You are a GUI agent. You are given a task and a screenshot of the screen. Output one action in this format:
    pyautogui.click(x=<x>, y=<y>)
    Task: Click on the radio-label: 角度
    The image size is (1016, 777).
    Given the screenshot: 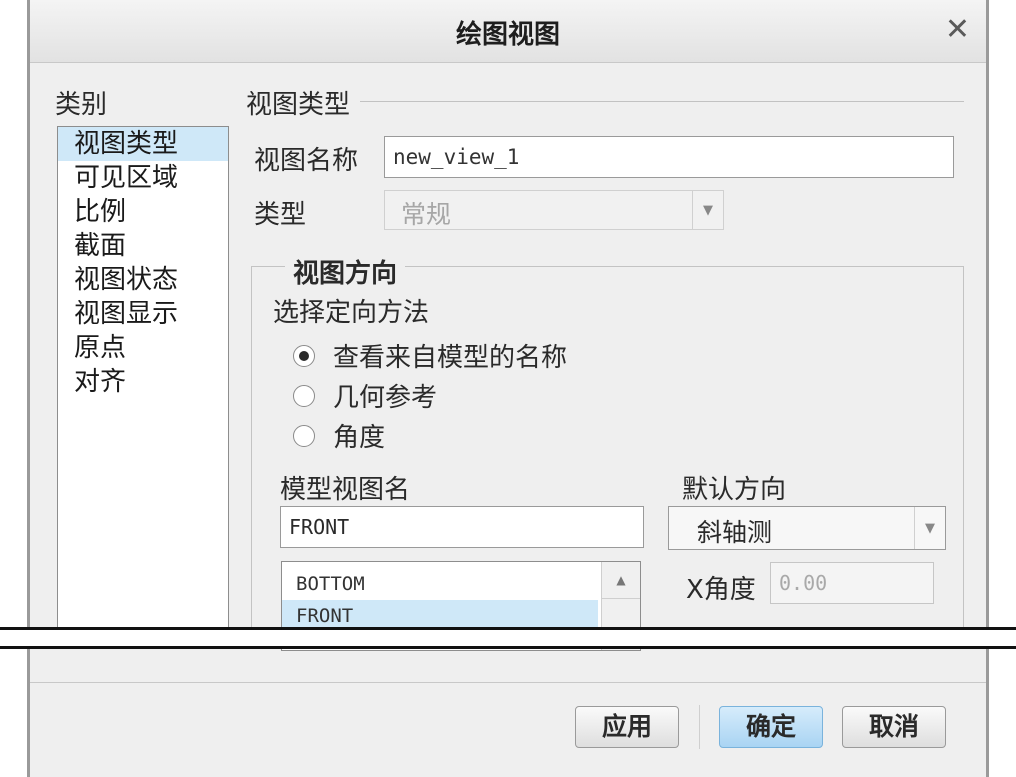 What is the action you would take?
    pyautogui.click(x=359, y=438)
    